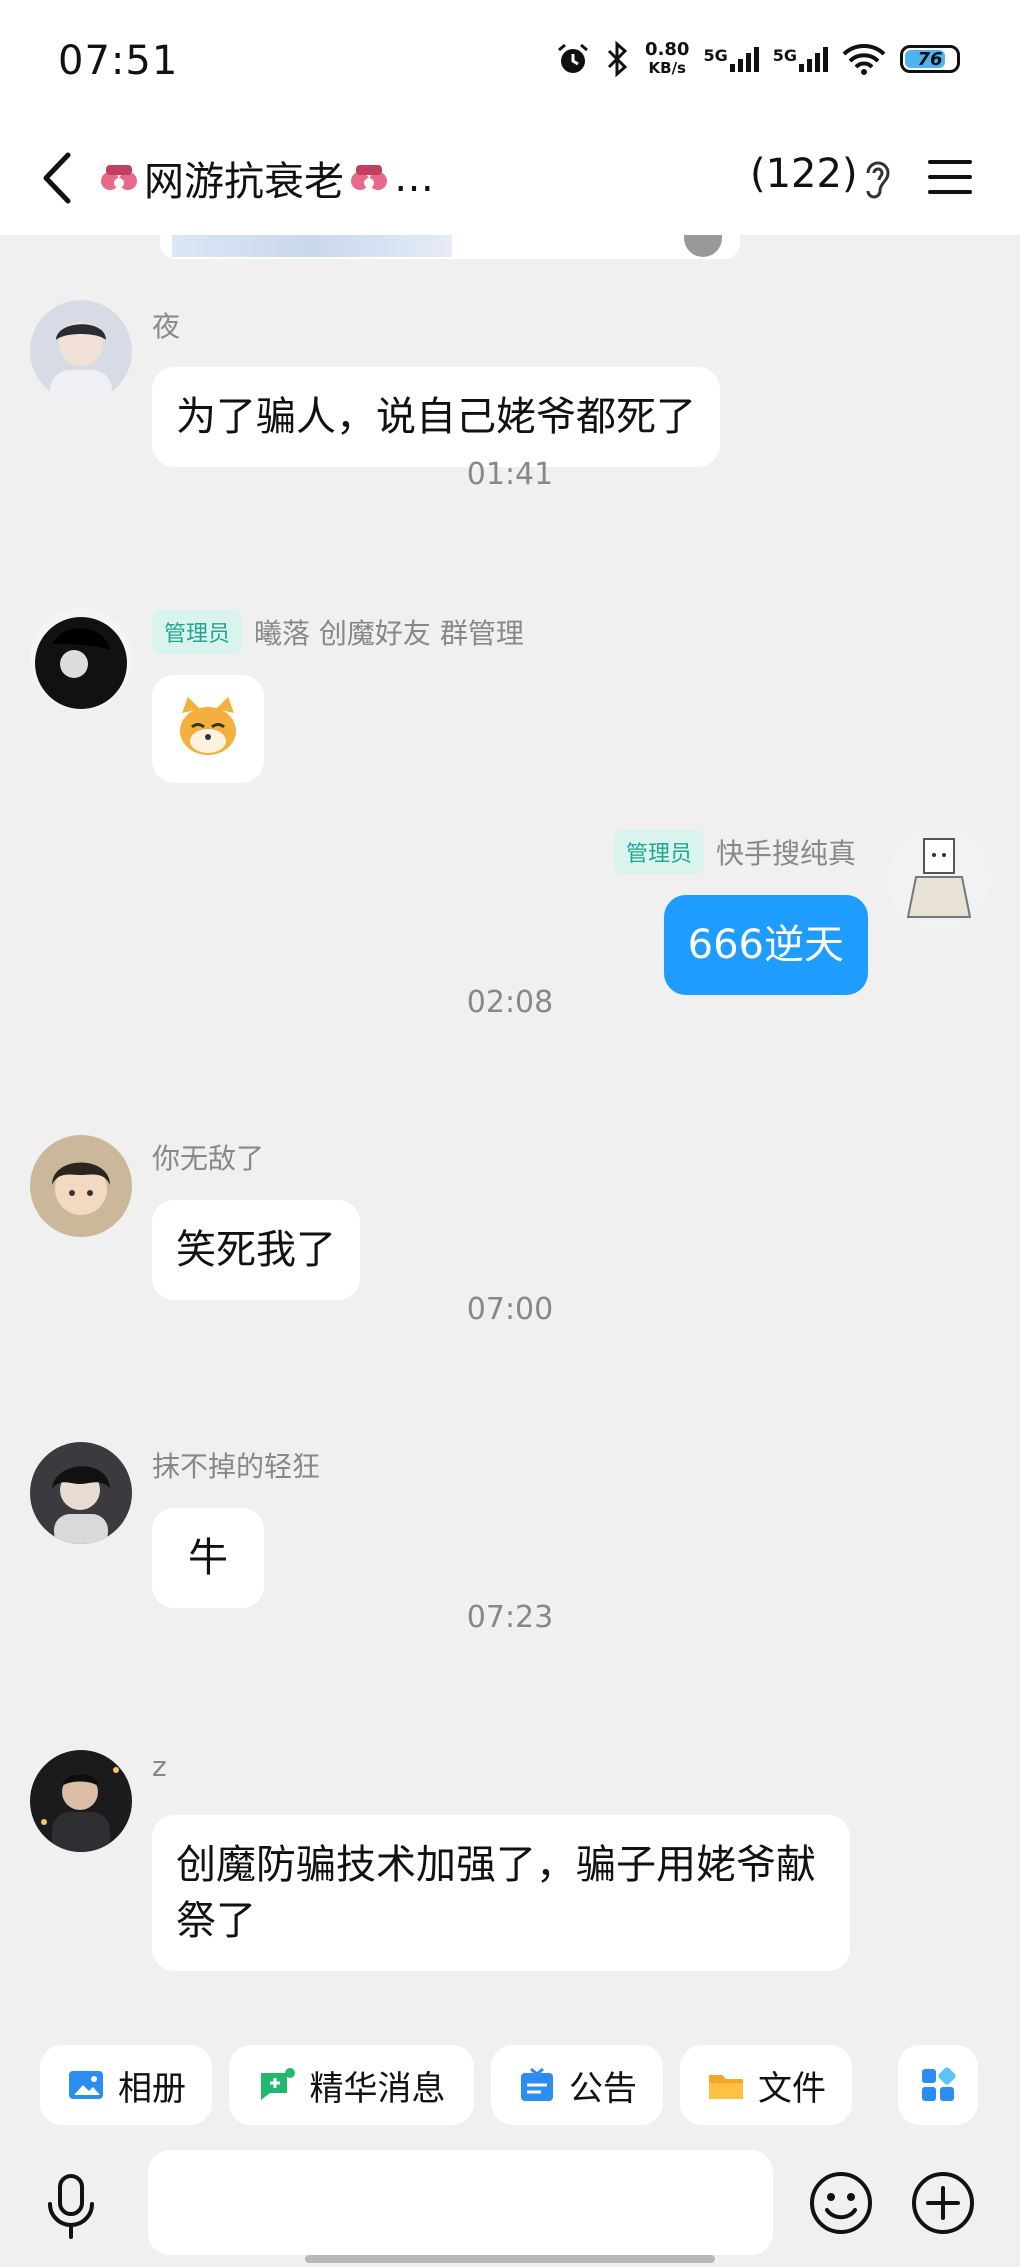 The height and width of the screenshot is (2267, 1020). Describe the element at coordinates (804, 174) in the screenshot. I see `member-count: (122)` at that location.